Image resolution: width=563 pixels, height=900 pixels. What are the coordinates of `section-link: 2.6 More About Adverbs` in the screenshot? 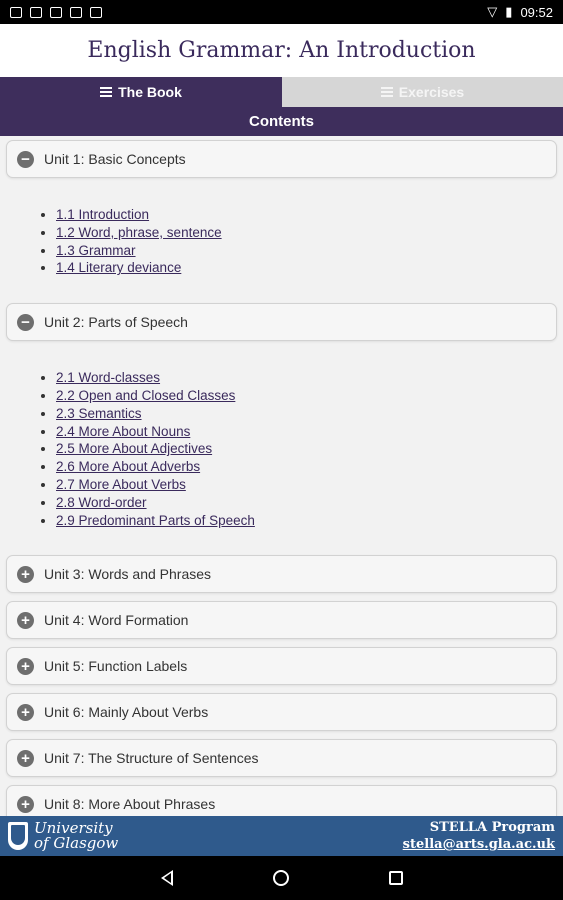 It's located at (128, 466).